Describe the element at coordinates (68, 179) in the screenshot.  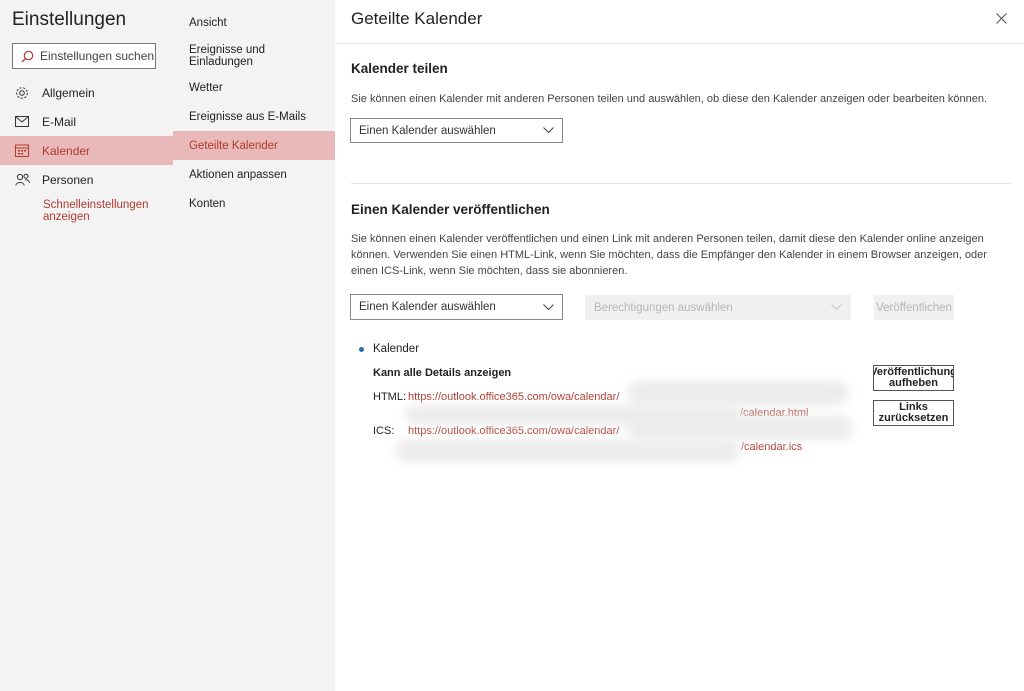
I see `nav-item-label: Personen` at that location.